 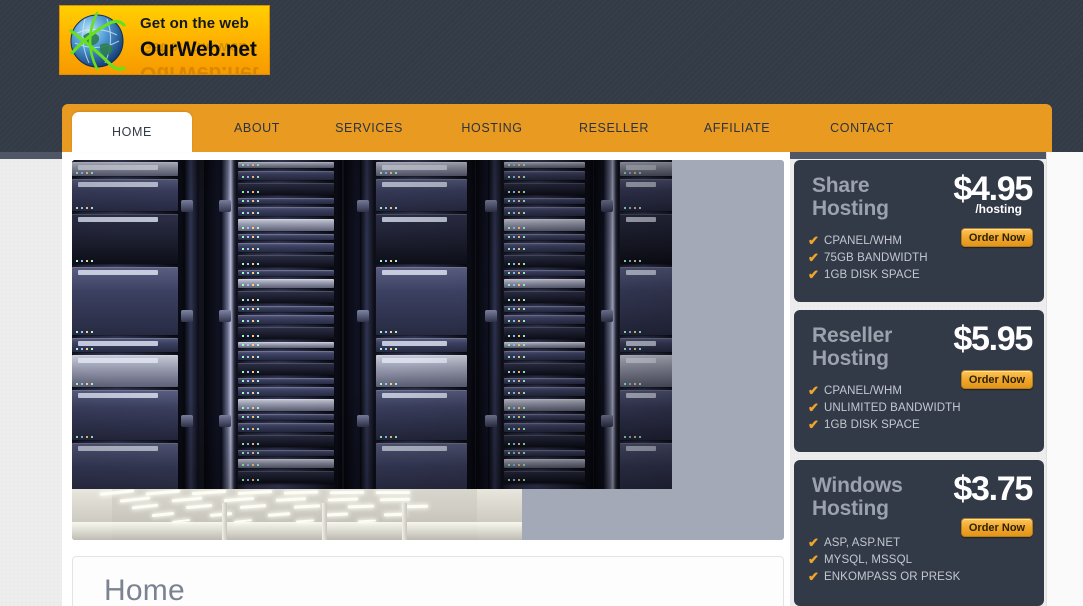 I want to click on feature-item: ✔ UNLIMITED BANDWIDTH, so click(x=884, y=408).